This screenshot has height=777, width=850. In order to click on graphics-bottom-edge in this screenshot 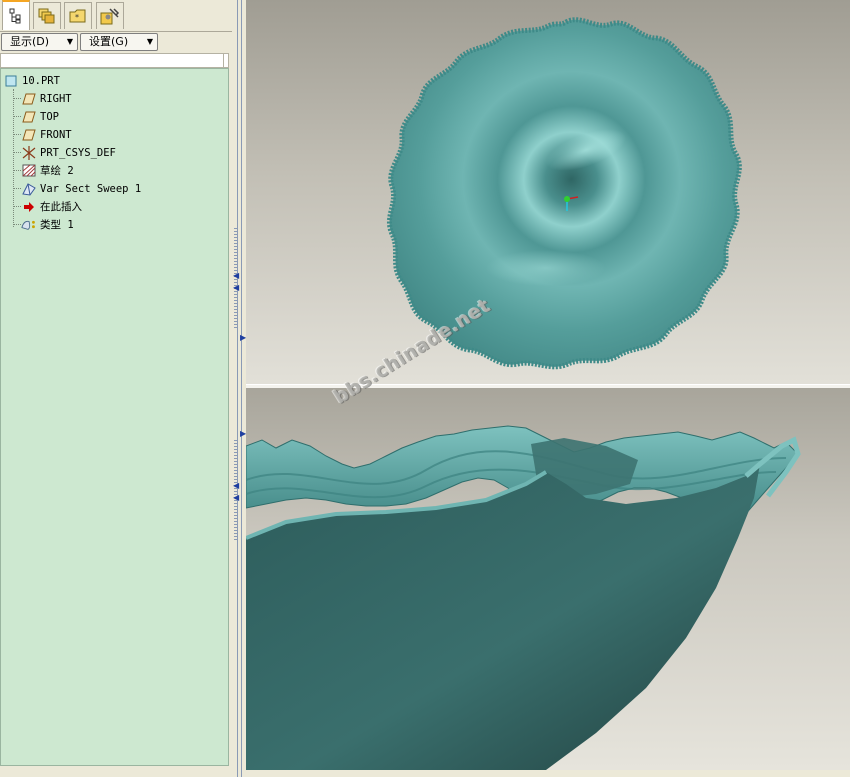, I will do `click(548, 773)`.